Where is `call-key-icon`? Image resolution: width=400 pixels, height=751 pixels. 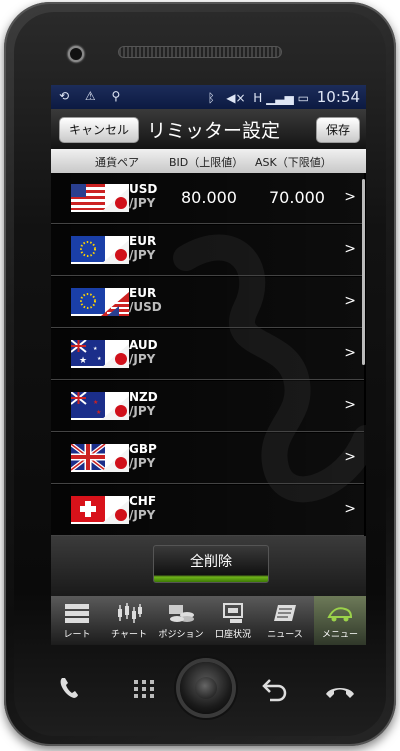 call-key-icon is located at coordinates (70, 688).